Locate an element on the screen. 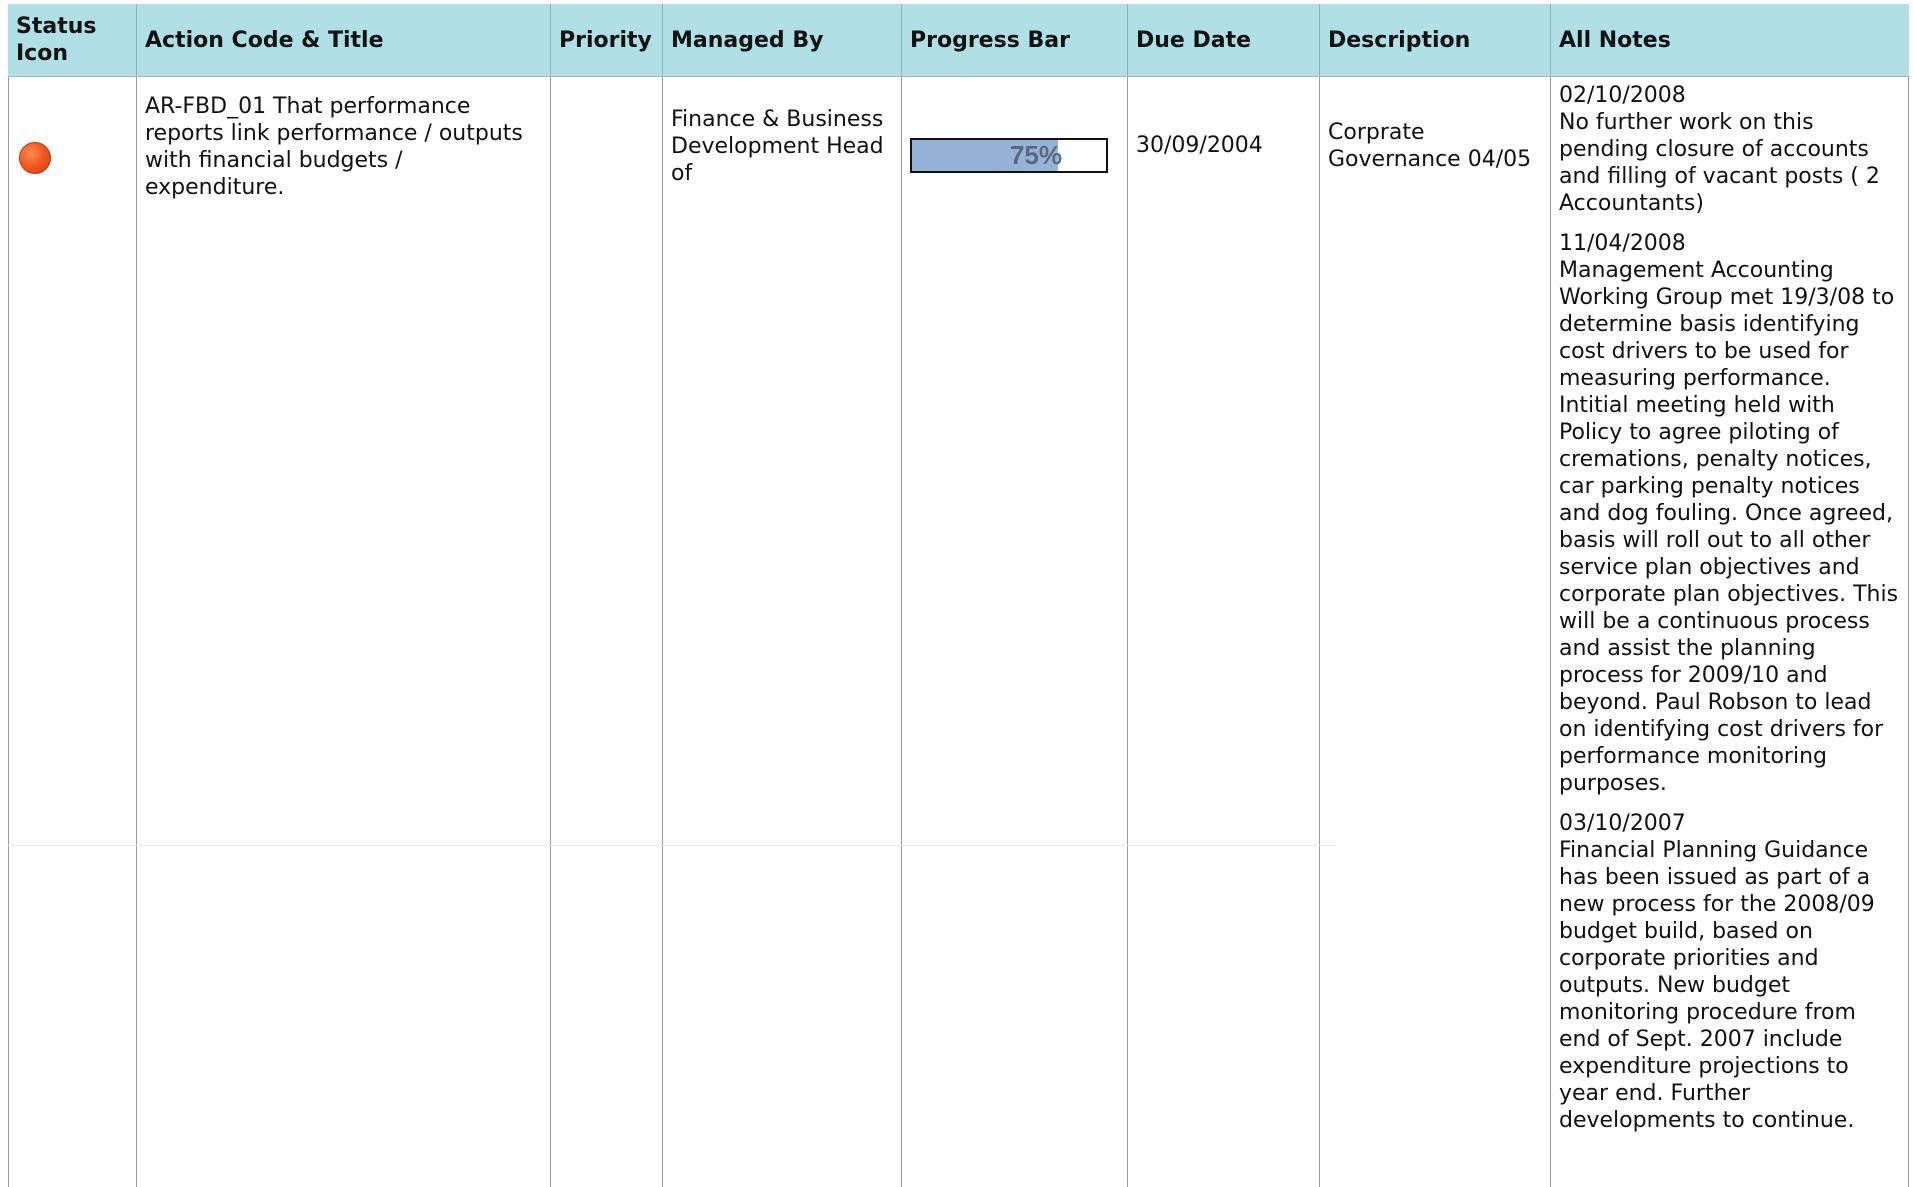 The height and width of the screenshot is (1187, 1913). red-circle-icon is located at coordinates (35, 158).